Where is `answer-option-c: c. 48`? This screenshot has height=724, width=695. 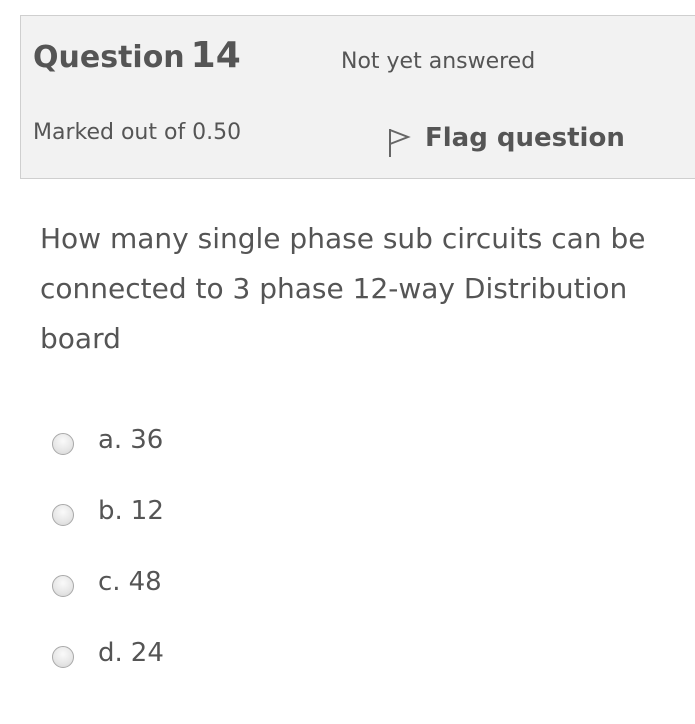
answer-option-c: c. 48 is located at coordinates (302, 581).